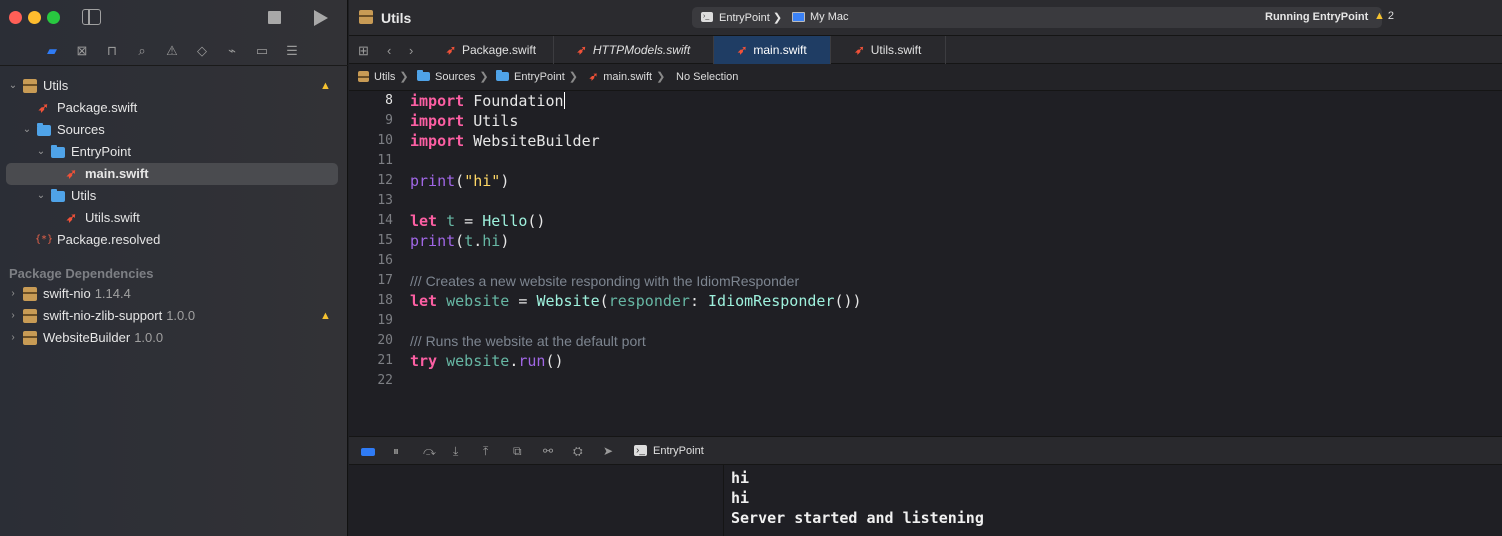  I want to click on bookmark-icon: ⊓, so click(112, 51).